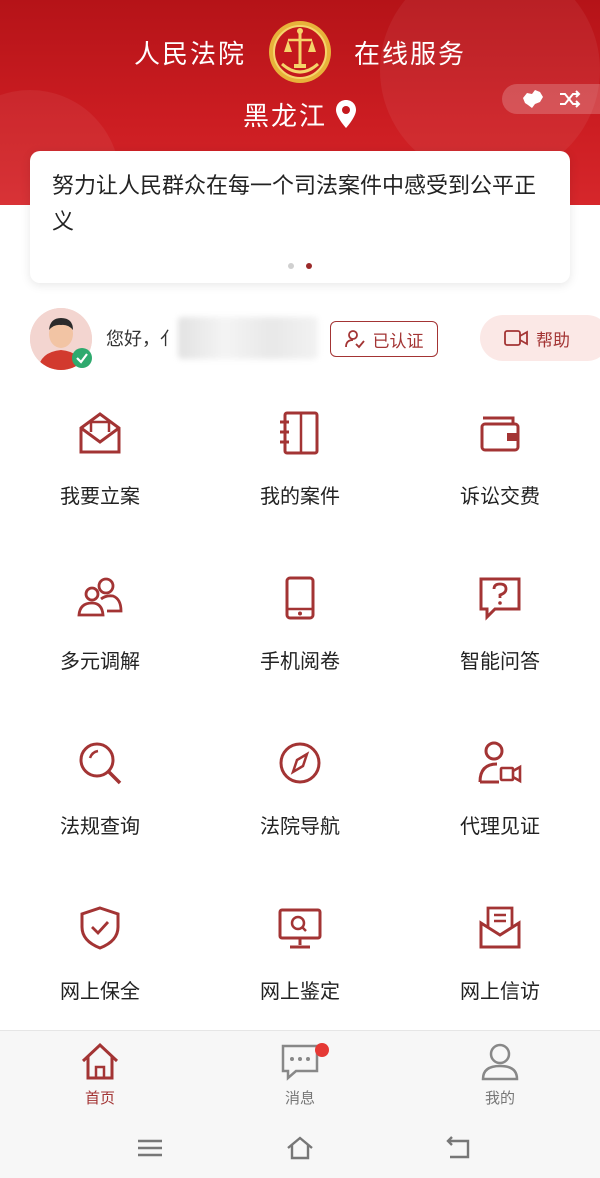 The height and width of the screenshot is (1178, 600). I want to click on service-law-search: 法规查询, so click(100, 800).